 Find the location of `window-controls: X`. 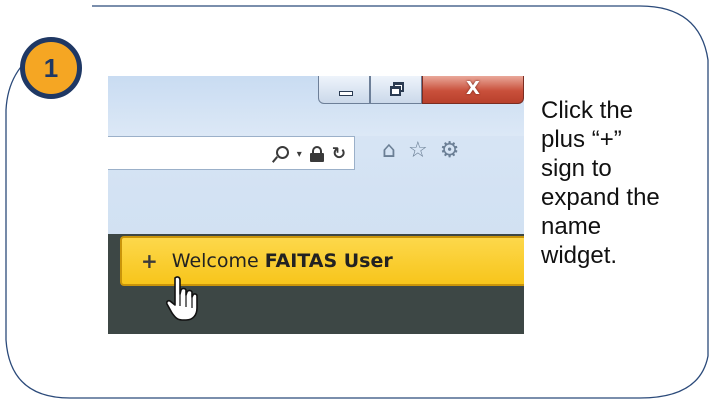

window-controls: X is located at coordinates (418, 92).